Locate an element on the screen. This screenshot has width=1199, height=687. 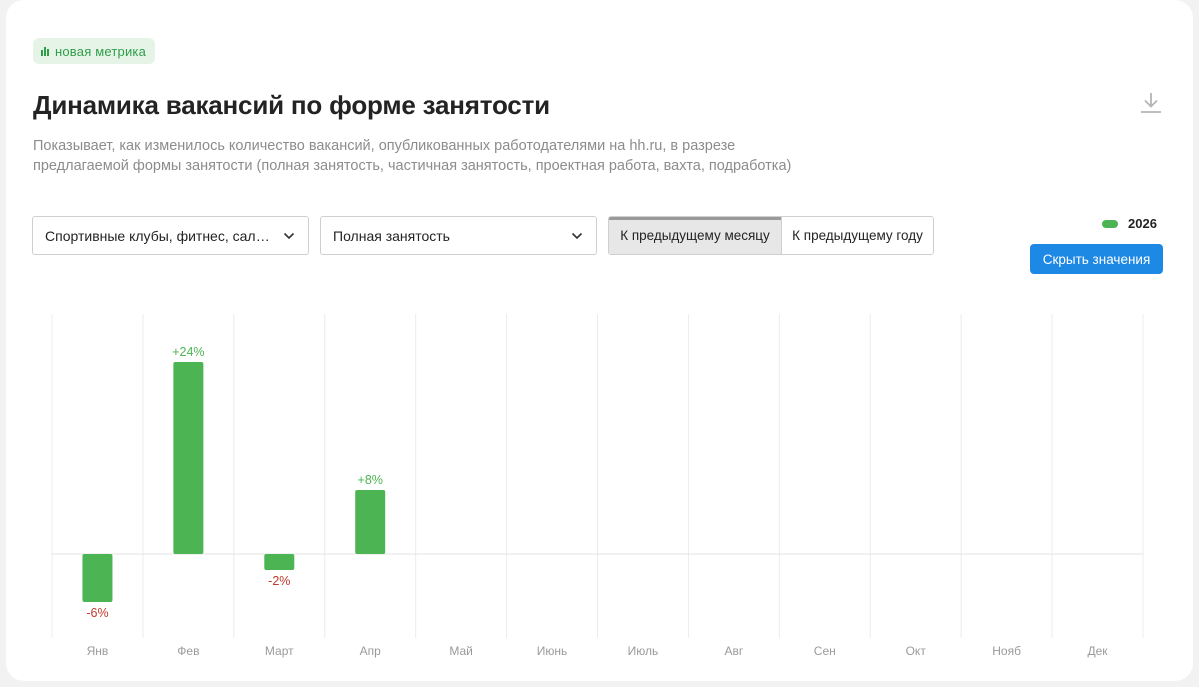
x-tick-label: Фев is located at coordinates (188, 651).